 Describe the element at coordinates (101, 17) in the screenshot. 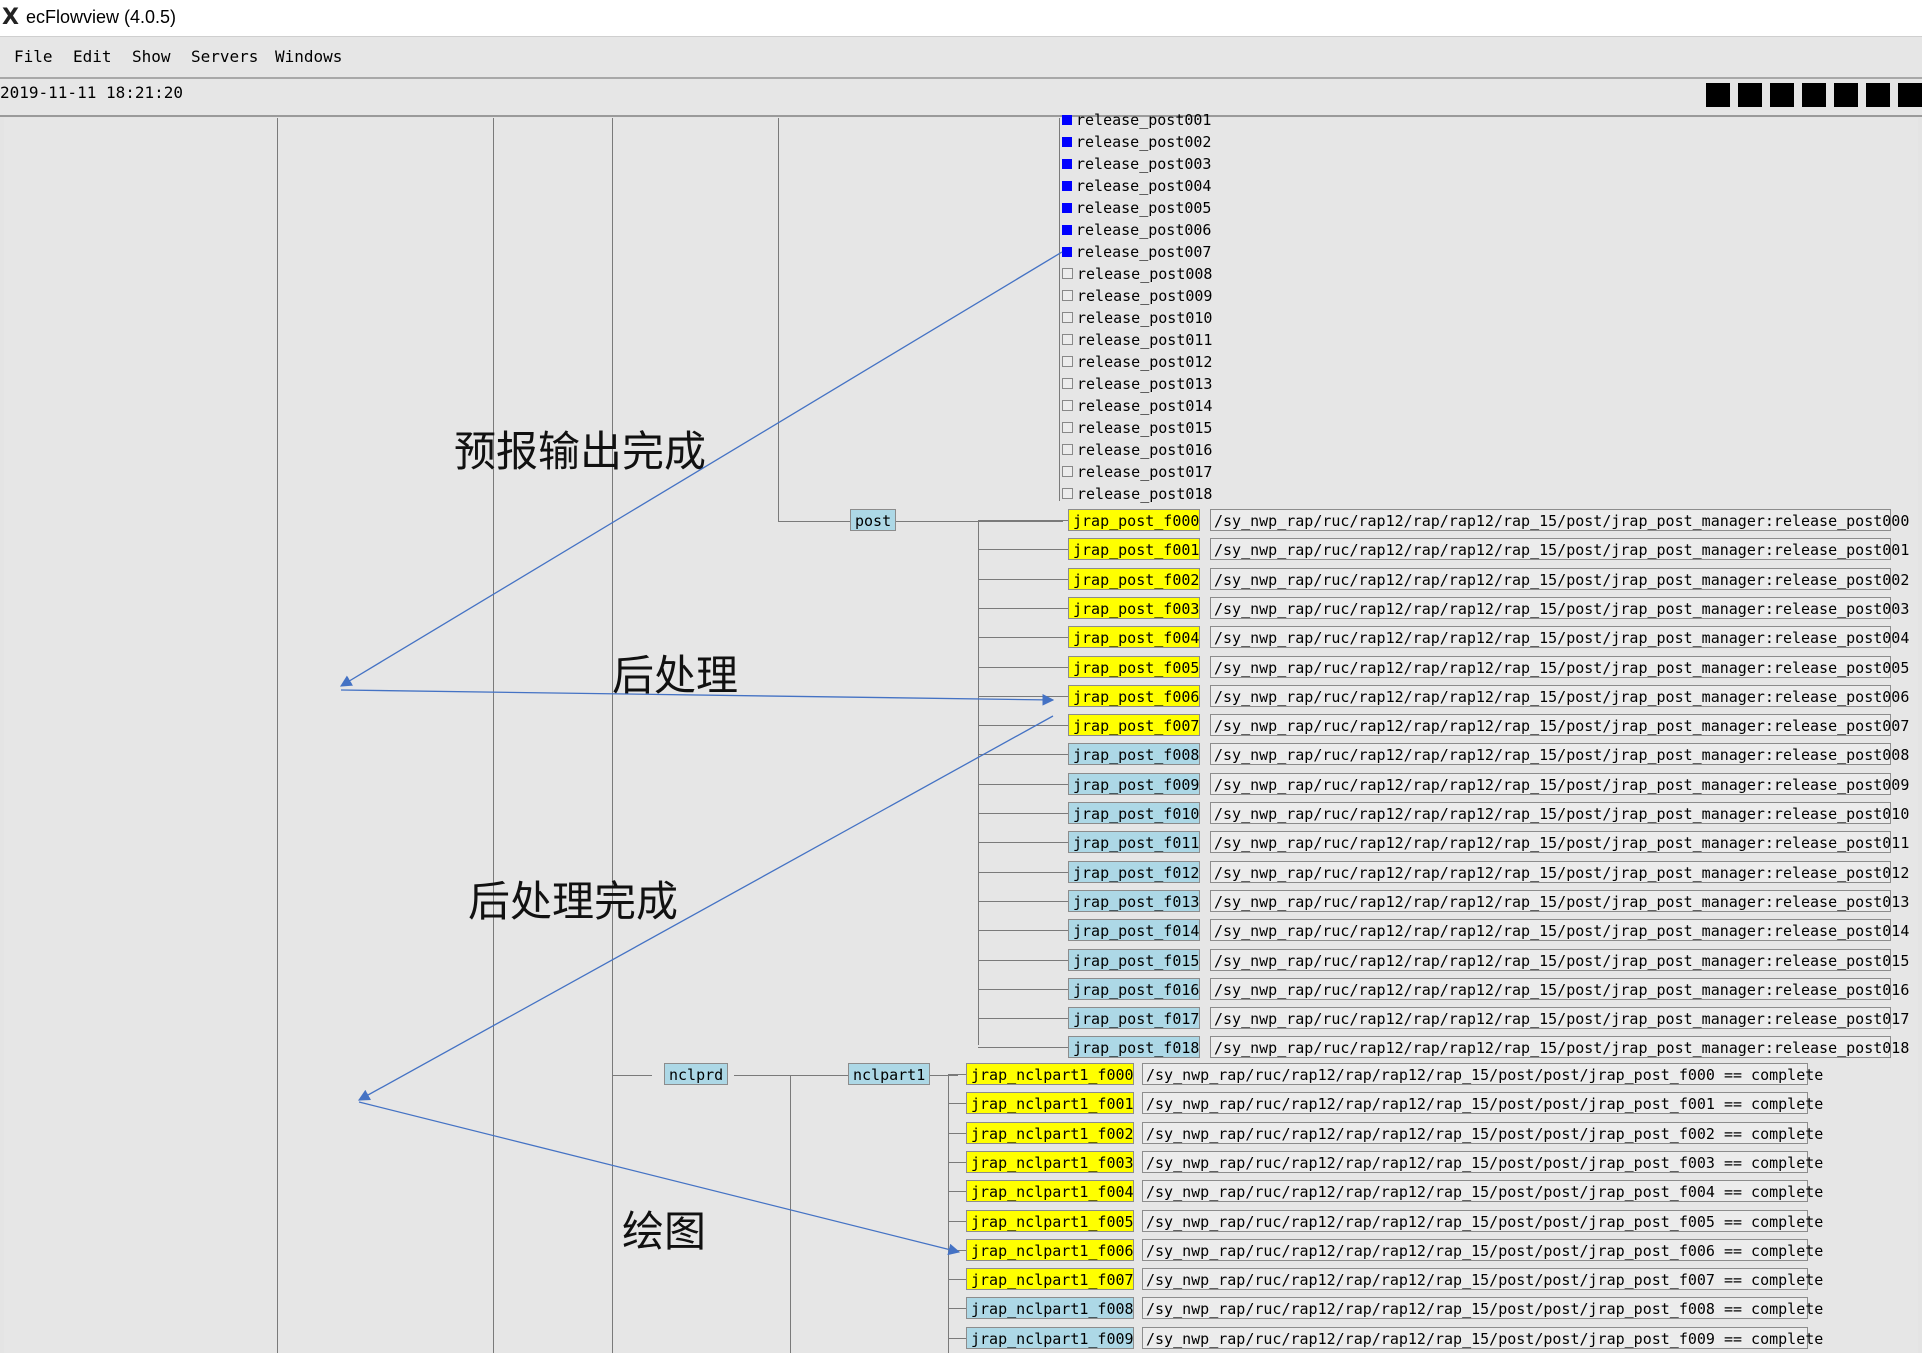

I see `window-title: ecFlowview (4.0.5)` at that location.